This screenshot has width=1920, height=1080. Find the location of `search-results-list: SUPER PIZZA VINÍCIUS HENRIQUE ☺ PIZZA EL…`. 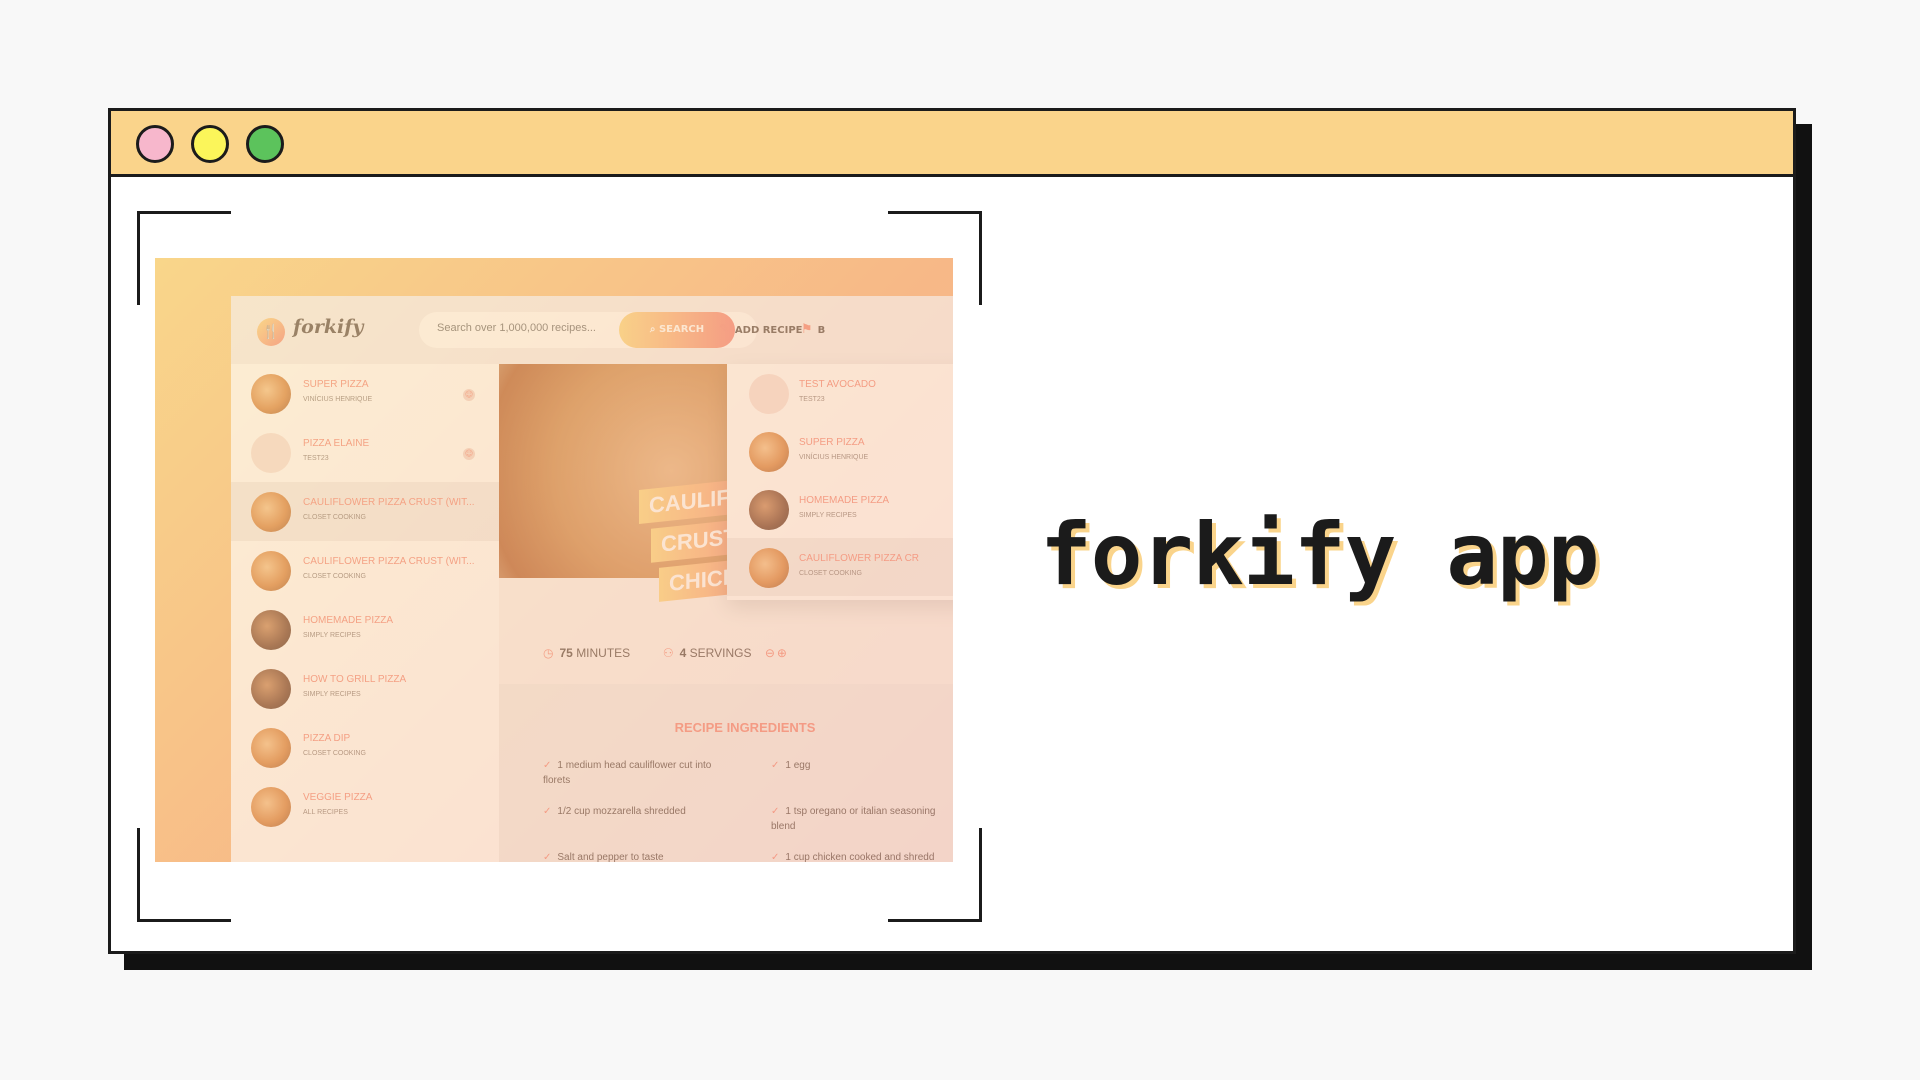

search-results-list: SUPER PIZZA VINÍCIUS HENRIQUE ☺ PIZZA EL… is located at coordinates (365, 613).